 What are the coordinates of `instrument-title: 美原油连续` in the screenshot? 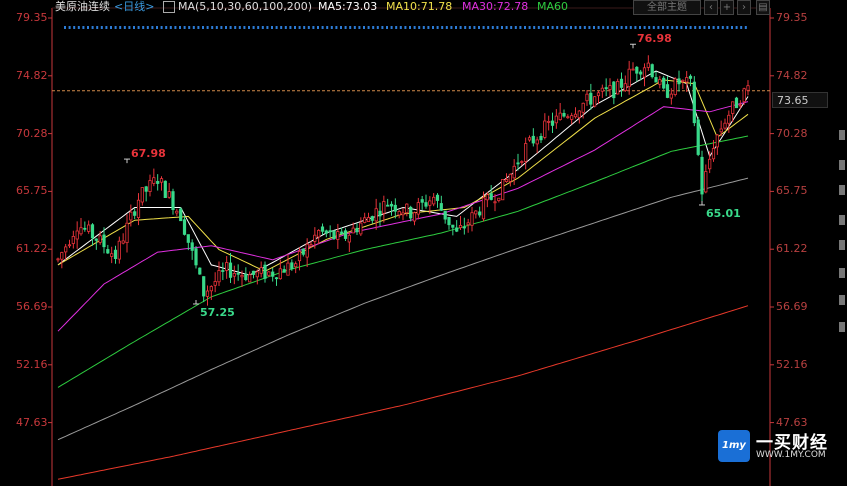 It's located at (82, 7).